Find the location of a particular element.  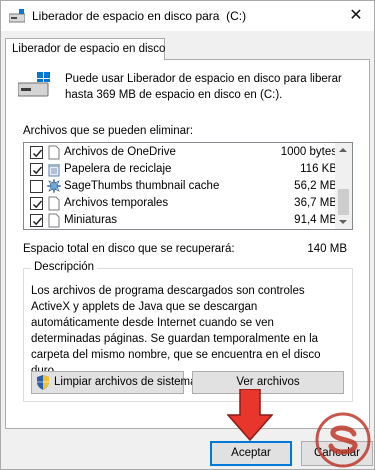

scrollbar-thumb is located at coordinates (343, 202).